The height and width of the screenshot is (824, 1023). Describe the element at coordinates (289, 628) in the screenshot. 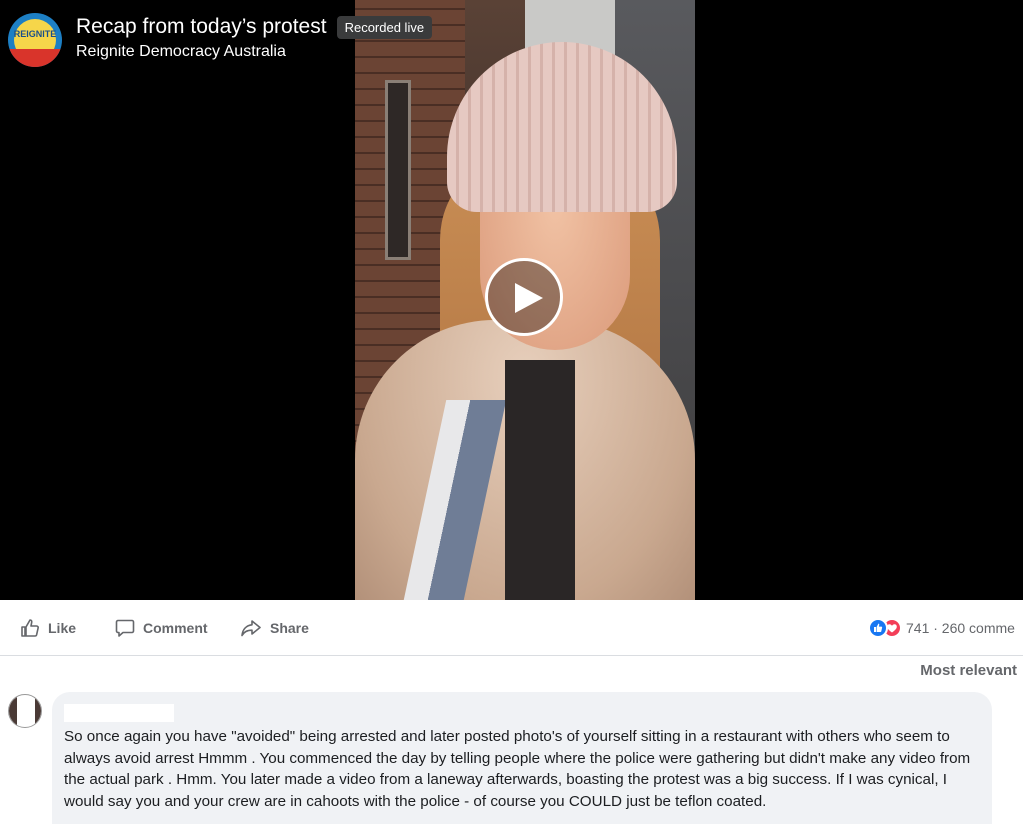

I see `share-label: Share` at that location.